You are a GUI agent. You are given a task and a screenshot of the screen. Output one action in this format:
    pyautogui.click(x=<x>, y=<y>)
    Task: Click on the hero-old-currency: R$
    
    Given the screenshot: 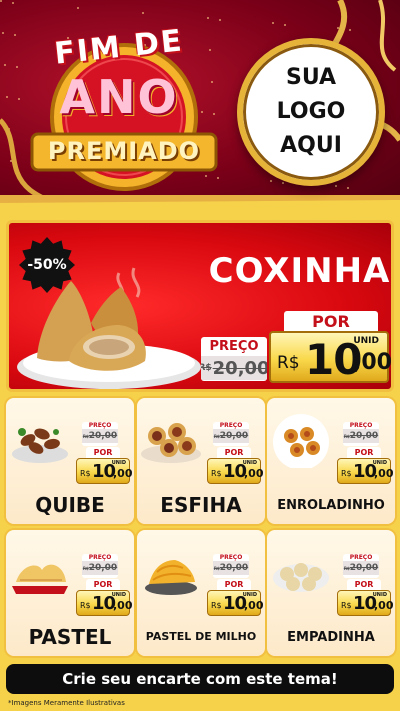 What is the action you would take?
    pyautogui.click(x=206, y=368)
    